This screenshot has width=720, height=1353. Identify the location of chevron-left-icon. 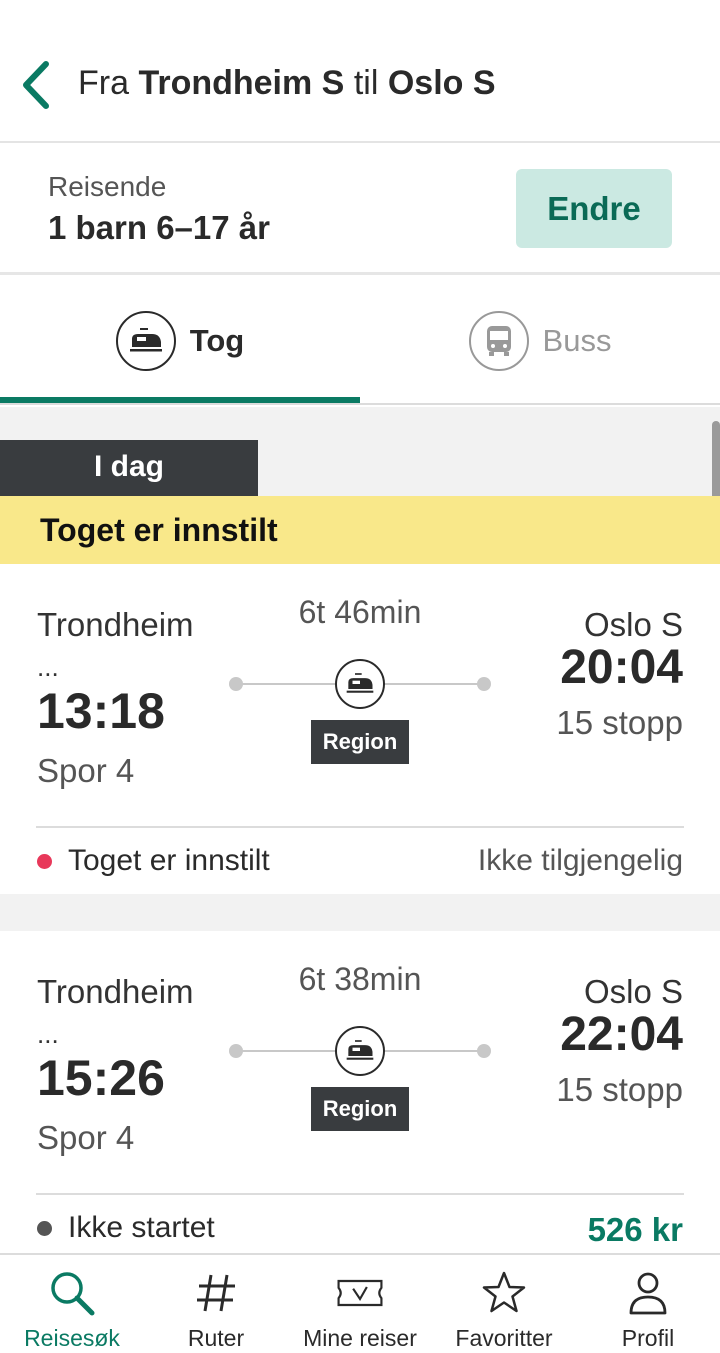
(36, 85).